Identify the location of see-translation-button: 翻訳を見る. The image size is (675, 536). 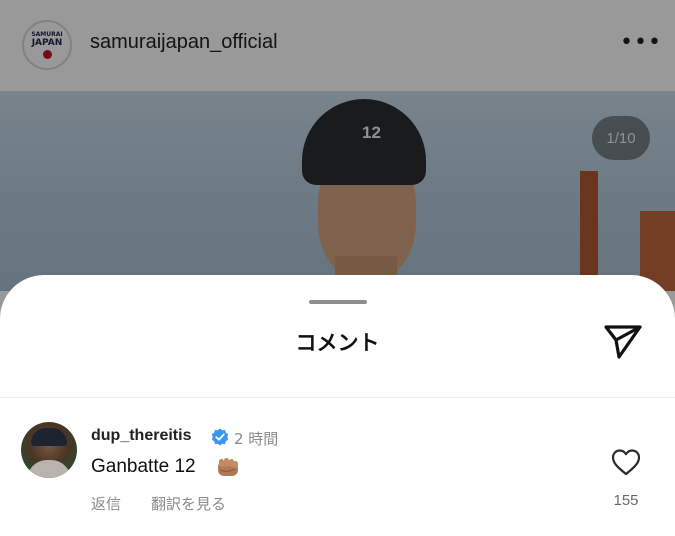
(188, 503).